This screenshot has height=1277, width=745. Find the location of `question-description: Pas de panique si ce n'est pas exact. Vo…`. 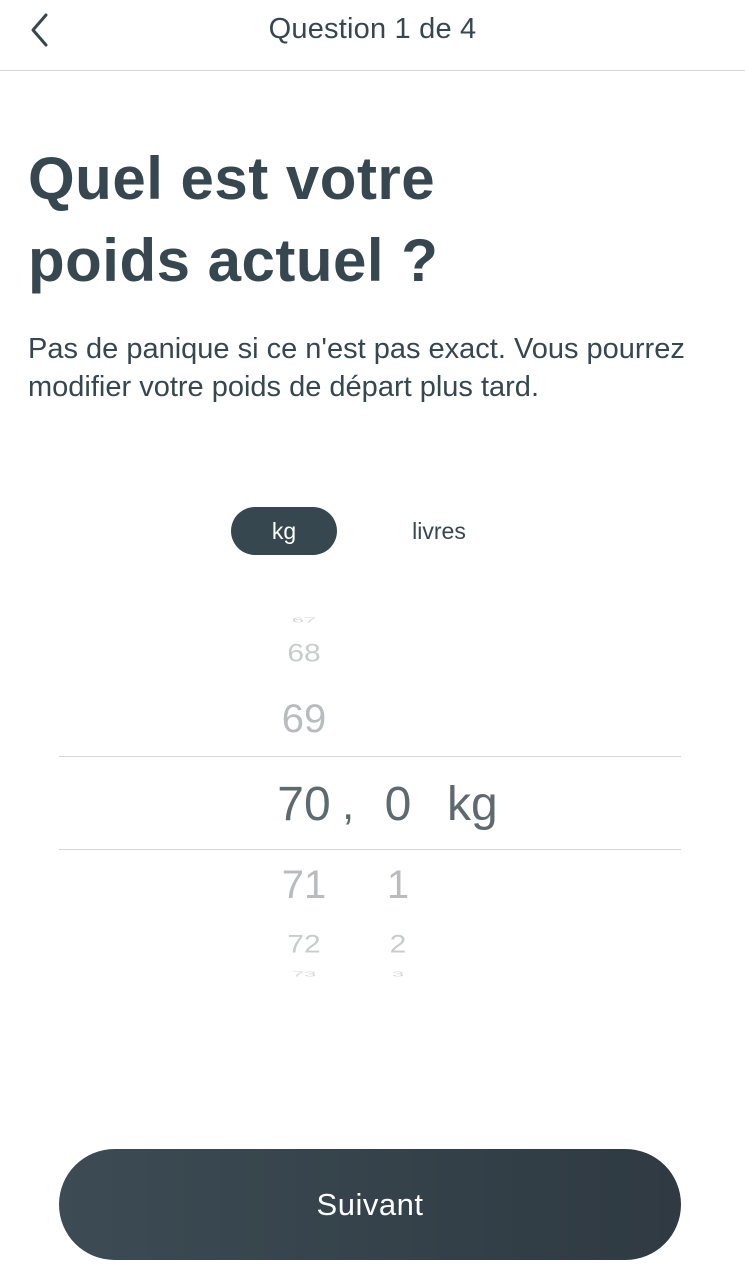

question-description: Pas de panique si ce n'est pas exact. Vo… is located at coordinates (356, 368).